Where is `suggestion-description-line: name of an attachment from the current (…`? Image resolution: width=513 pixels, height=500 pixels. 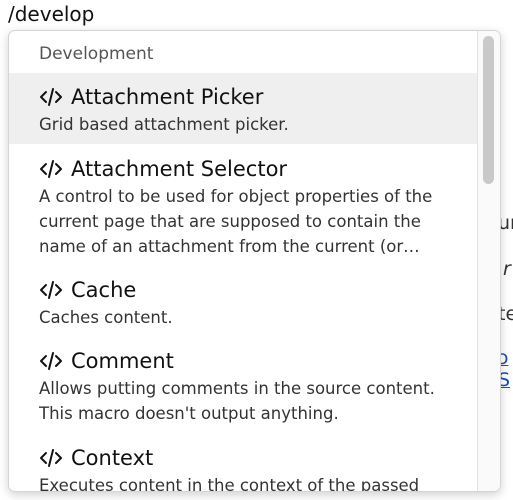 suggestion-description-line: name of an attachment from the current (… is located at coordinates (229, 246).